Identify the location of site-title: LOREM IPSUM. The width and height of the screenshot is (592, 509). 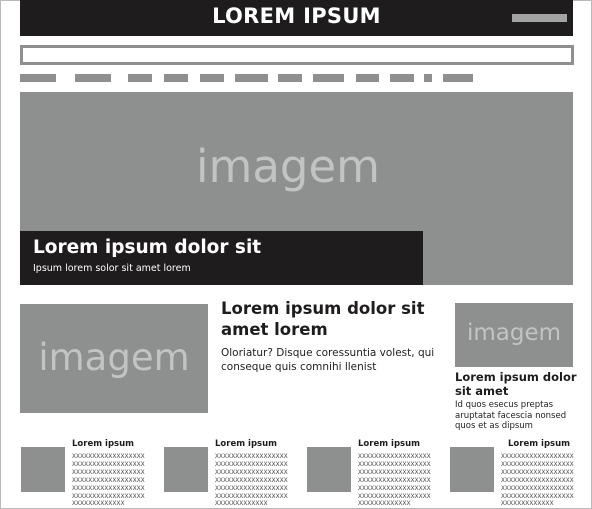
(296, 16).